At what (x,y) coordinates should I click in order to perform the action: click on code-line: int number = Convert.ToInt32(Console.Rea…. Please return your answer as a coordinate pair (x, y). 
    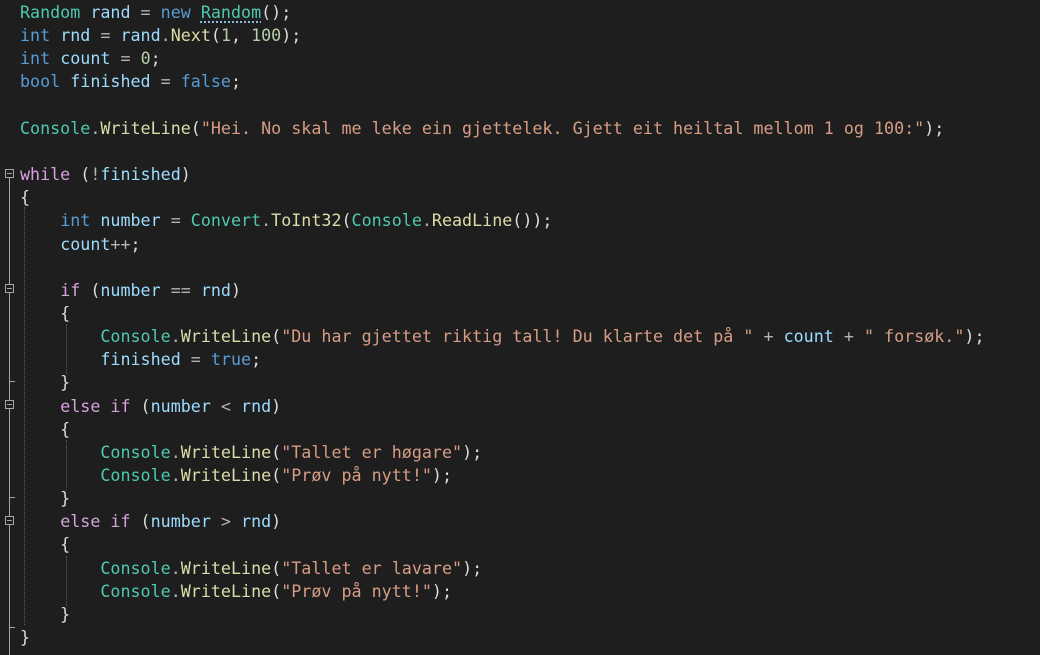
    Looking at the image, I should click on (286, 220).